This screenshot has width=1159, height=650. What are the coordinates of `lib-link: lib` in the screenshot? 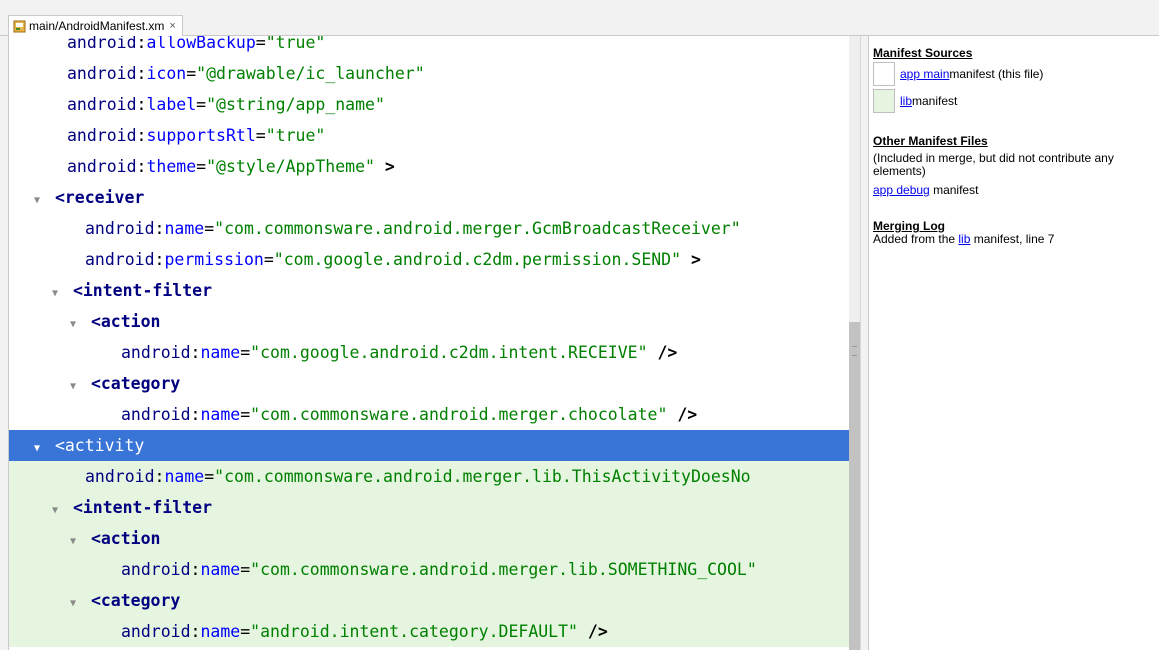 It's located at (906, 101).